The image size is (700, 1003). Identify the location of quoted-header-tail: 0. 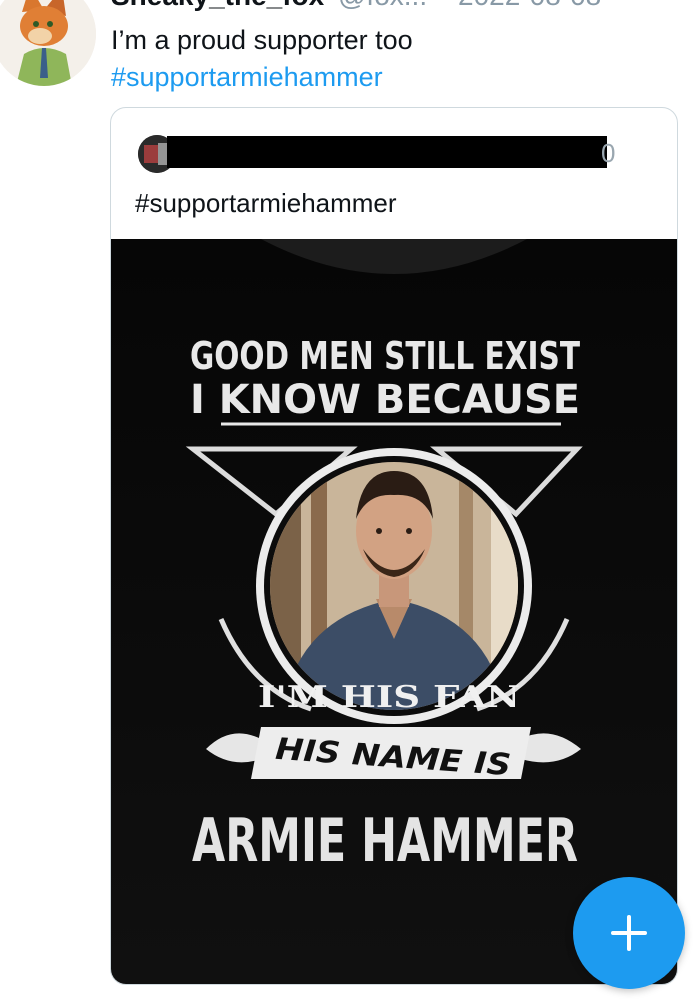
(608, 153).